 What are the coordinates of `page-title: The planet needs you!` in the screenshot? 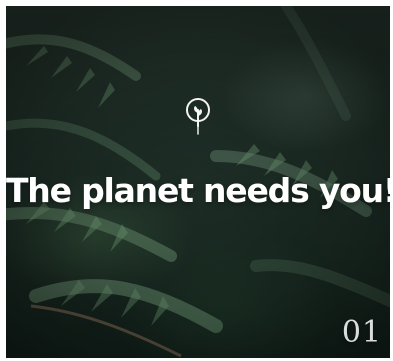 It's located at (198, 190).